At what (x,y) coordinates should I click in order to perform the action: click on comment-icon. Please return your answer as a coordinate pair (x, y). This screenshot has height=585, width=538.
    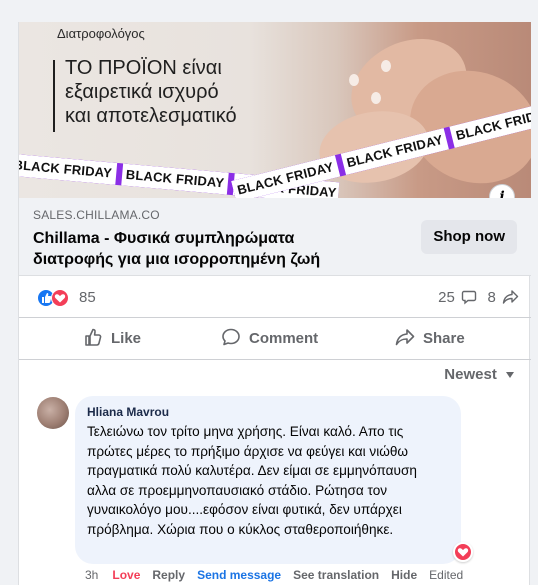
    Looking at the image, I should click on (231, 337).